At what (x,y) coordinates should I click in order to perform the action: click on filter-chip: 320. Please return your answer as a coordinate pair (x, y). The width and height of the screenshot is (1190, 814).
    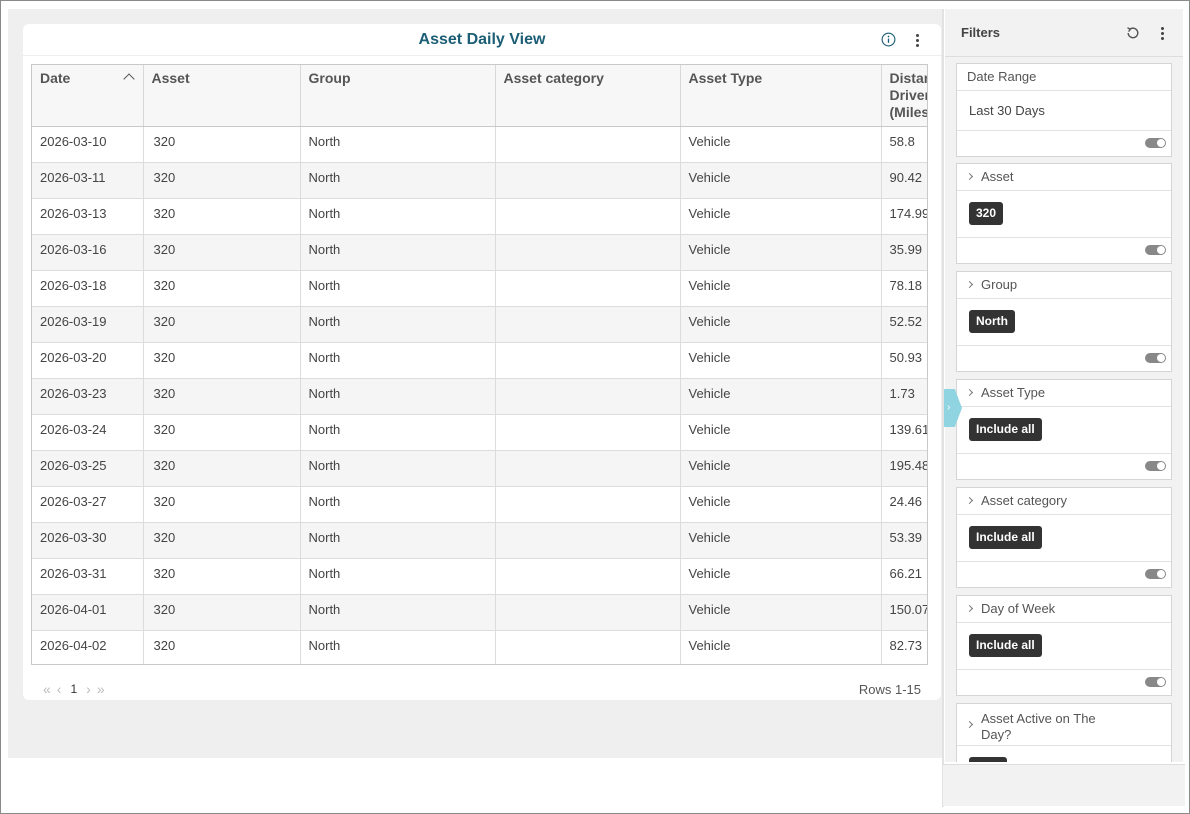
    Looking at the image, I should click on (986, 213).